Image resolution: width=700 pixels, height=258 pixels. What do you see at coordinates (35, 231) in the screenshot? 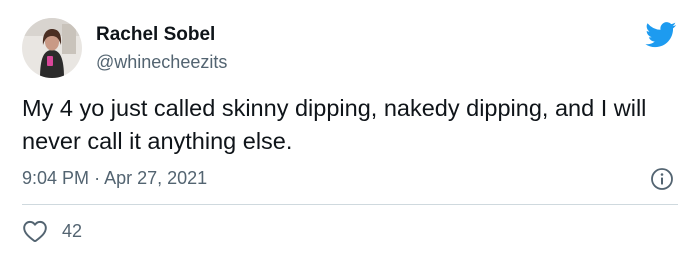
I see `heart-icon` at bounding box center [35, 231].